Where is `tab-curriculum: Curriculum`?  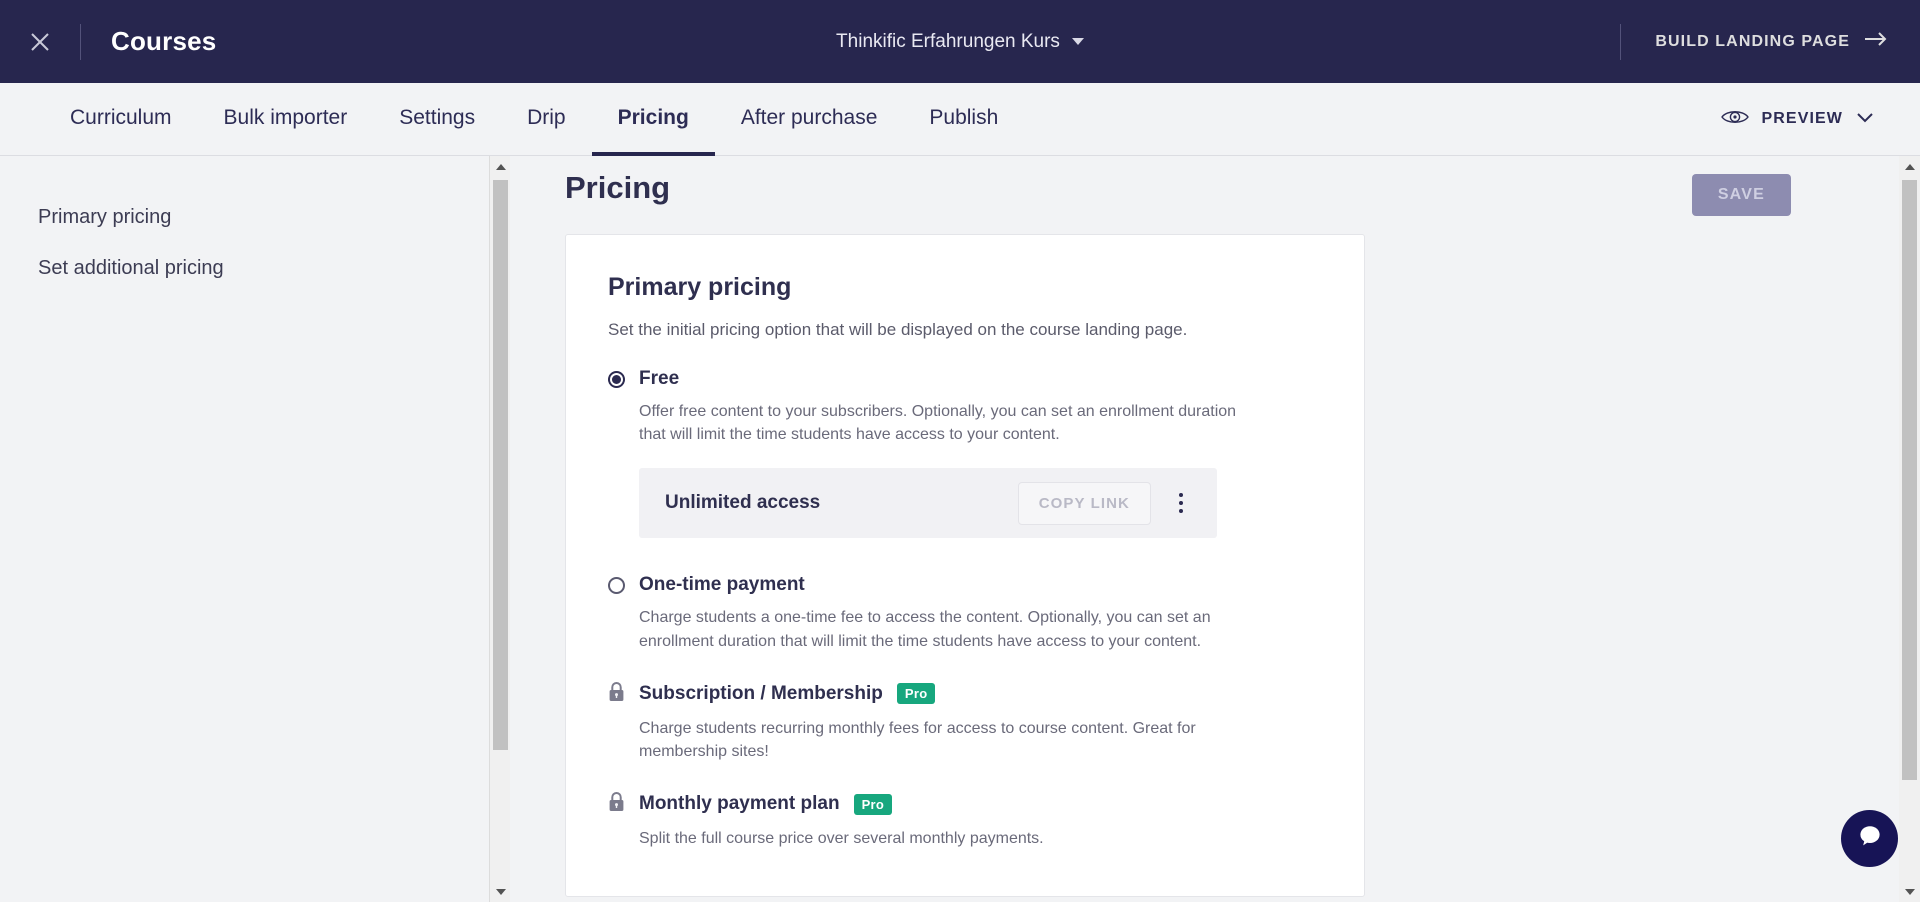 tab-curriculum: Curriculum is located at coordinates (121, 119).